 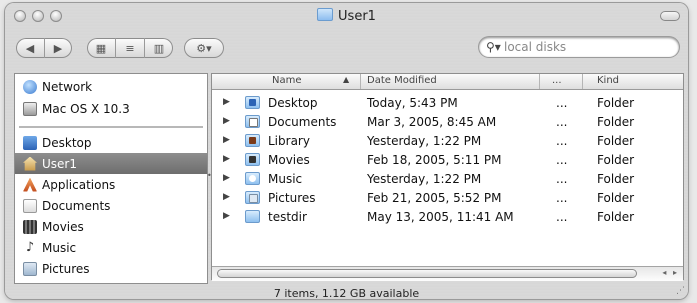 I want to click on row-name: Library, so click(x=289, y=141).